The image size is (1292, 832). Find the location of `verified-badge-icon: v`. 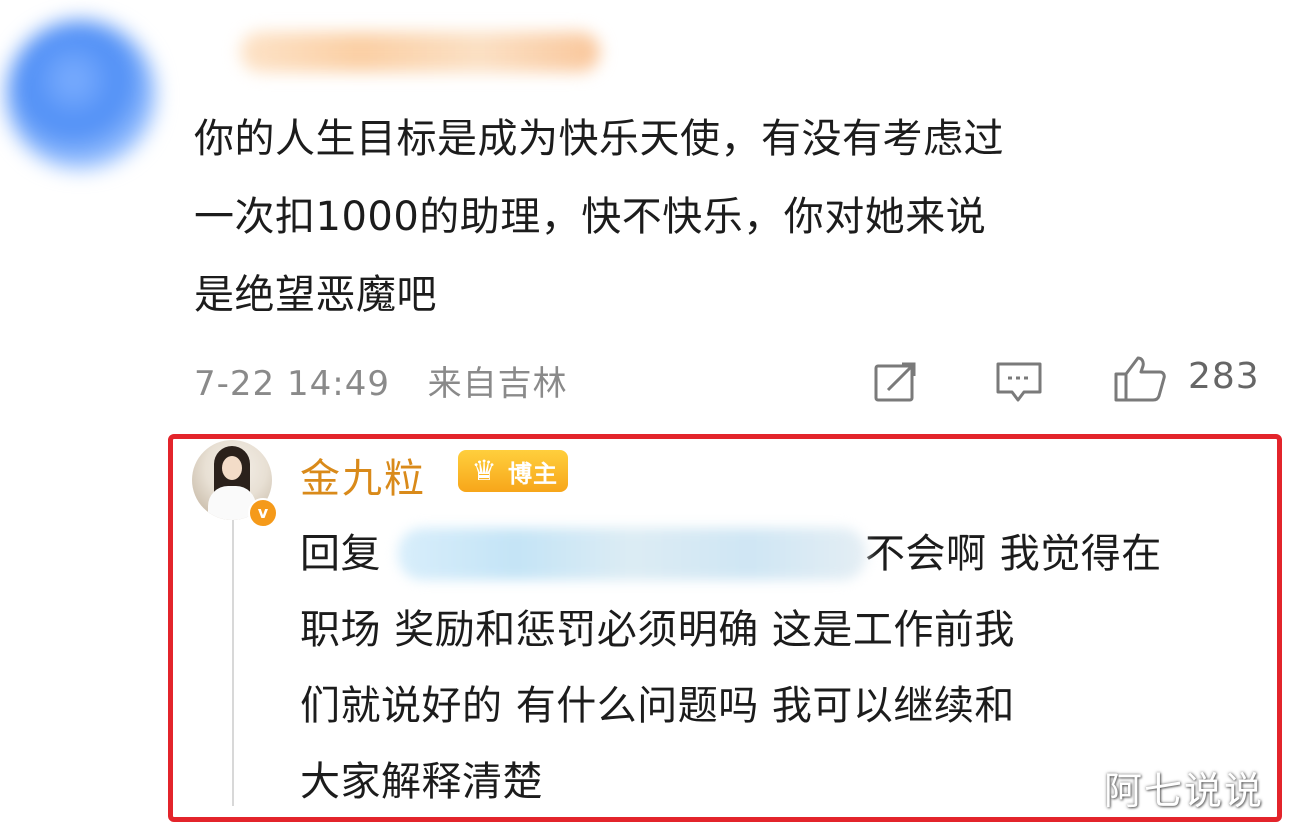

verified-badge-icon: v is located at coordinates (263, 513).